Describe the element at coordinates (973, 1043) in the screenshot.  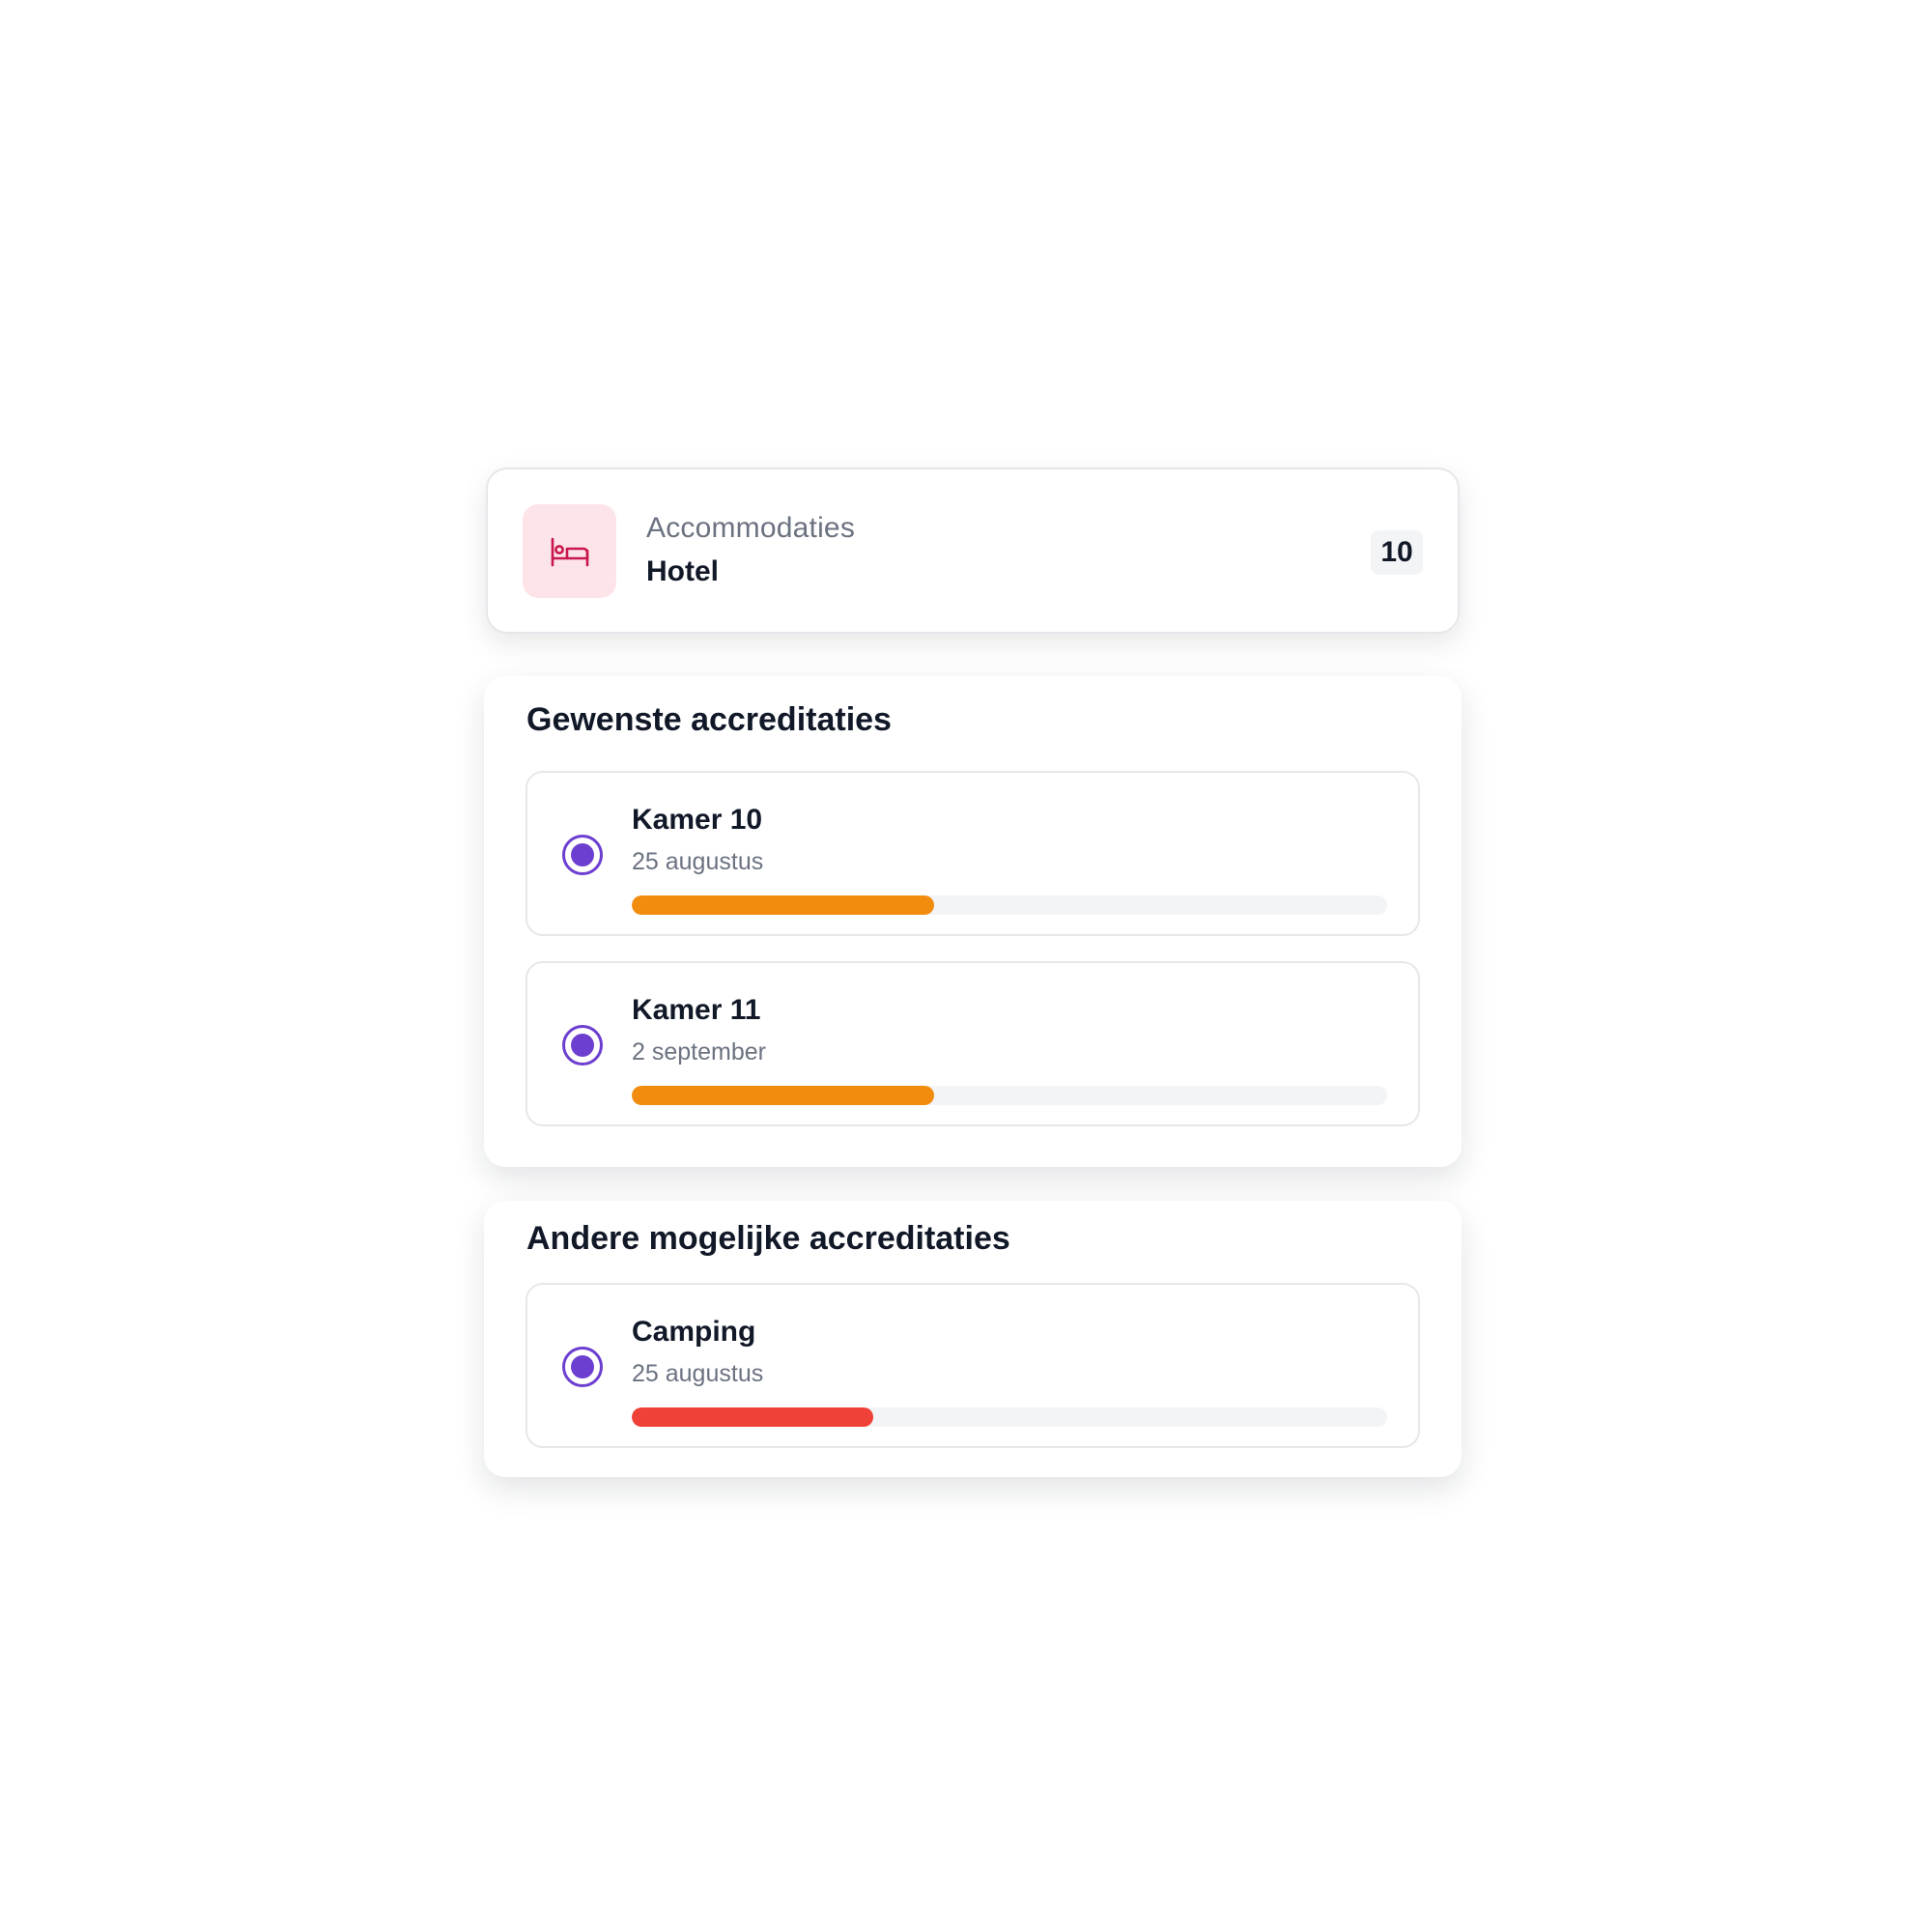
I see `accreditation-item: Kamer 11 2 september` at that location.